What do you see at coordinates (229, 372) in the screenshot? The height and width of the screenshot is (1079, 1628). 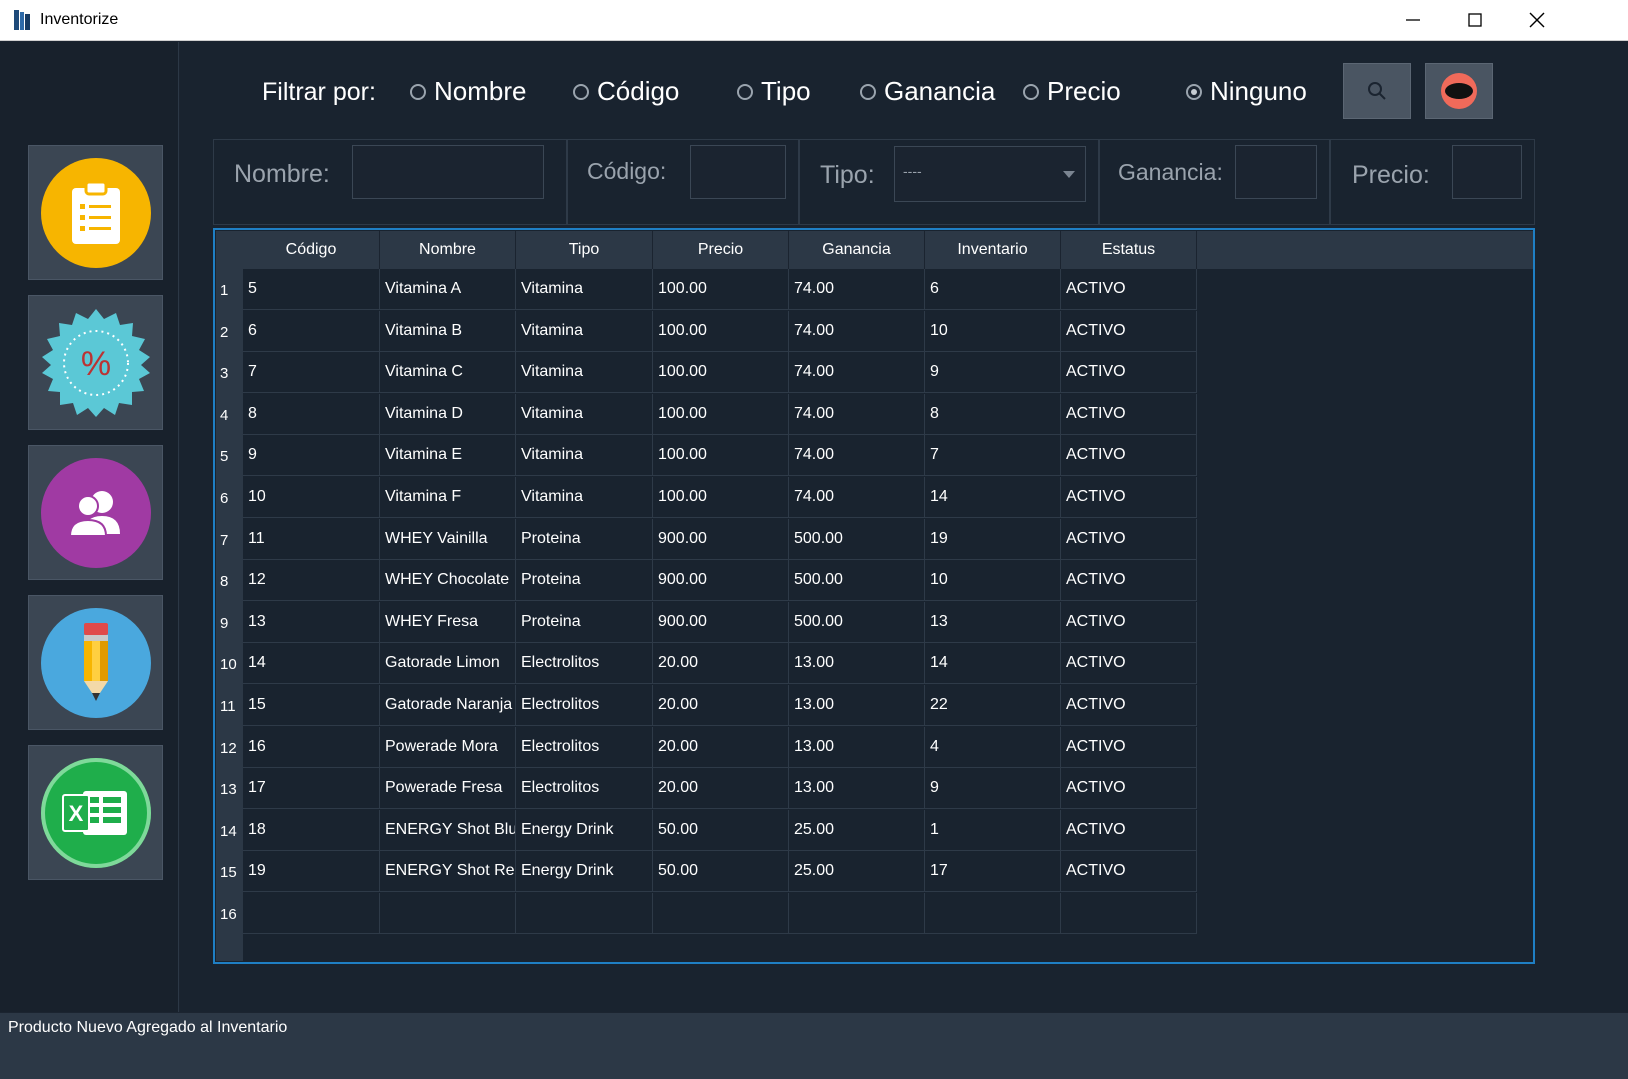 I see `row-number: 3` at bounding box center [229, 372].